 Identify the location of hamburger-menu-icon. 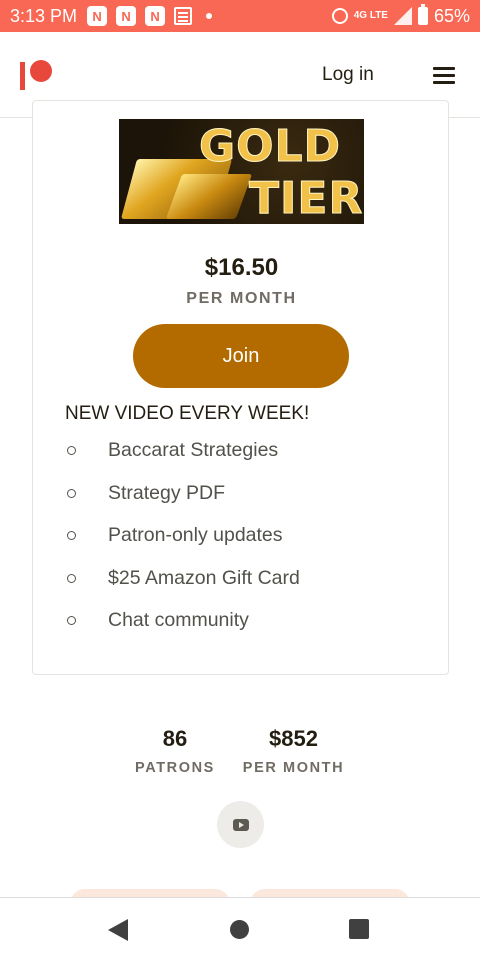
(444, 76).